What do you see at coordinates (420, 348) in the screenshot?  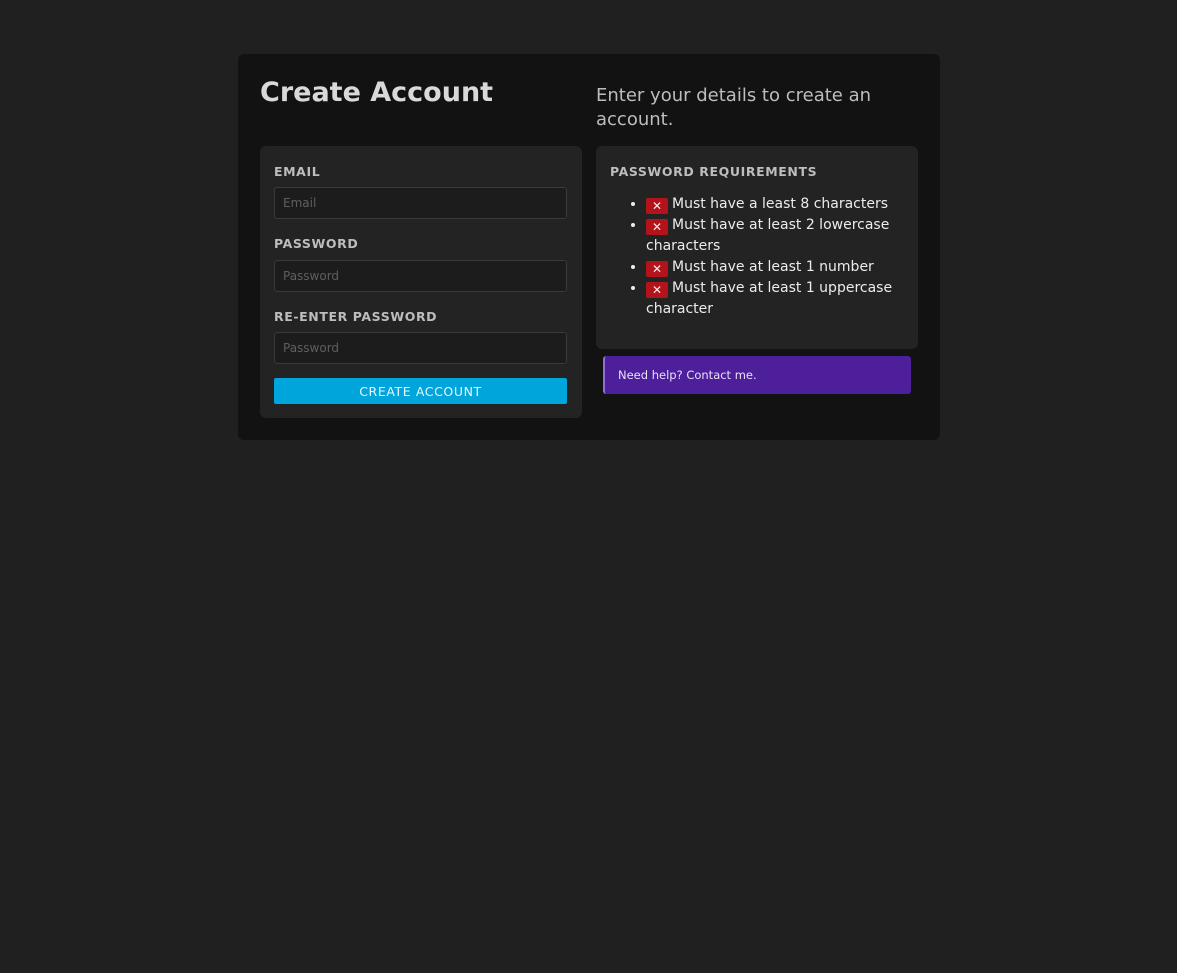 I see `reenter-password-field` at bounding box center [420, 348].